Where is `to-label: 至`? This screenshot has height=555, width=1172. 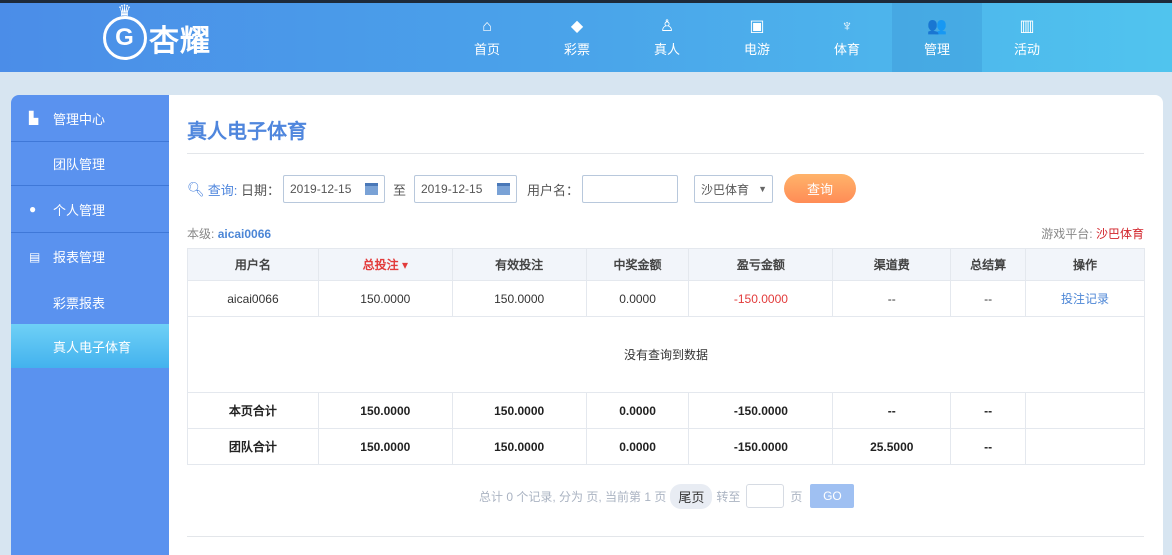
to-label: 至 is located at coordinates (400, 190).